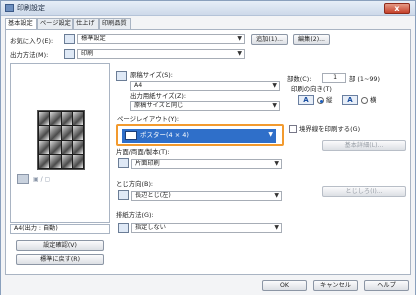 Image resolution: width=416 pixels, height=295 pixels. What do you see at coordinates (135, 184) in the screenshot?
I see `binding-label: とじ方向(B):` at bounding box center [135, 184].